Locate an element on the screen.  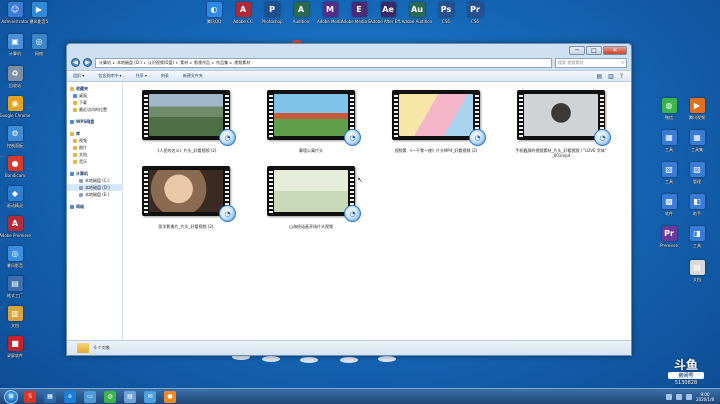
desktop-icon: ▨ 管理 is located at coordinates (697, 173).